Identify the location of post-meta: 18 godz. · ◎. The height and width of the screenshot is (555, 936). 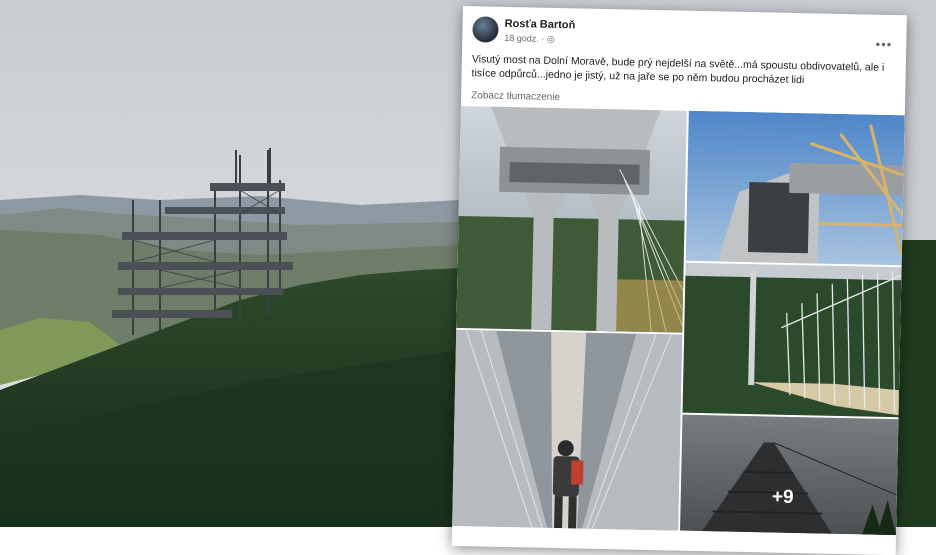
(529, 39).